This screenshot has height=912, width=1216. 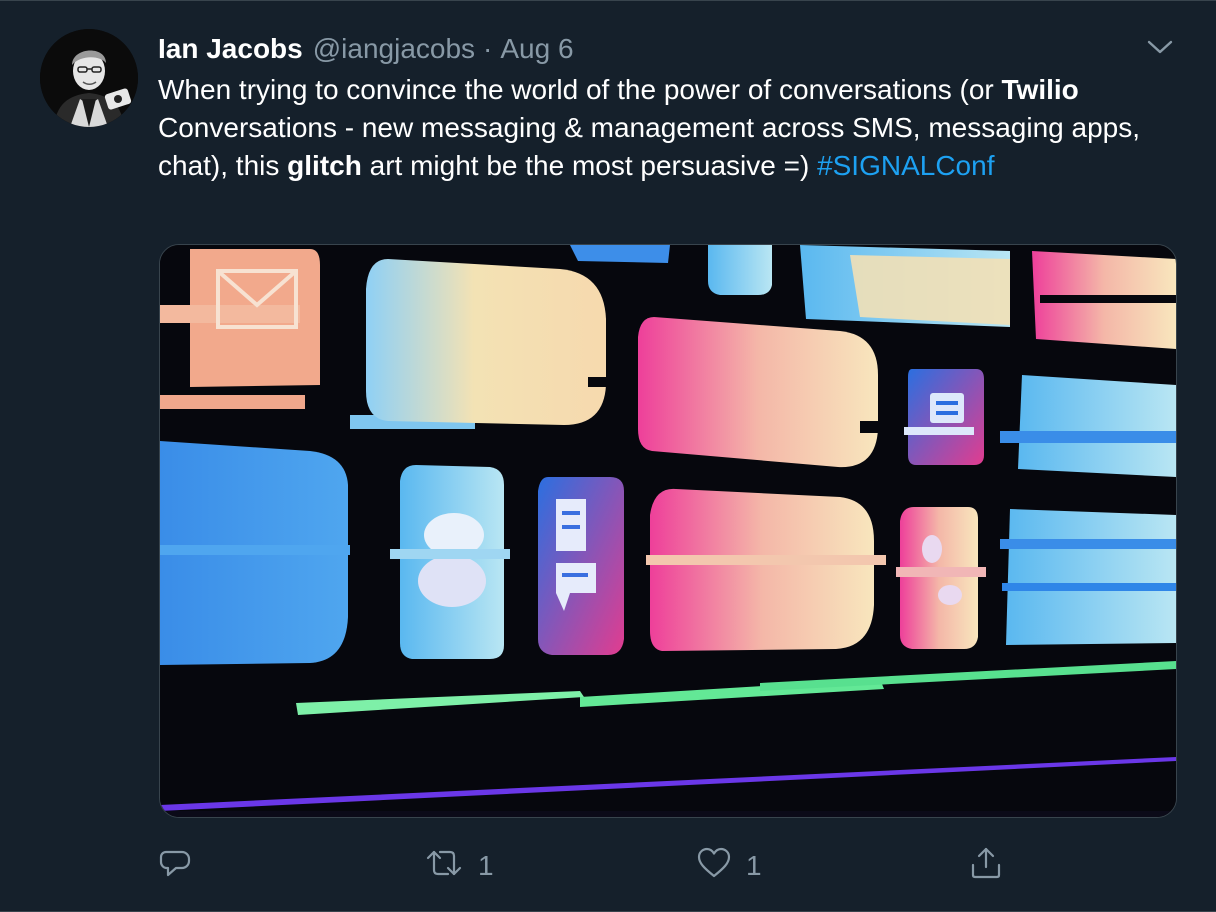 I want to click on tweet-date: Aug 6, so click(x=536, y=49).